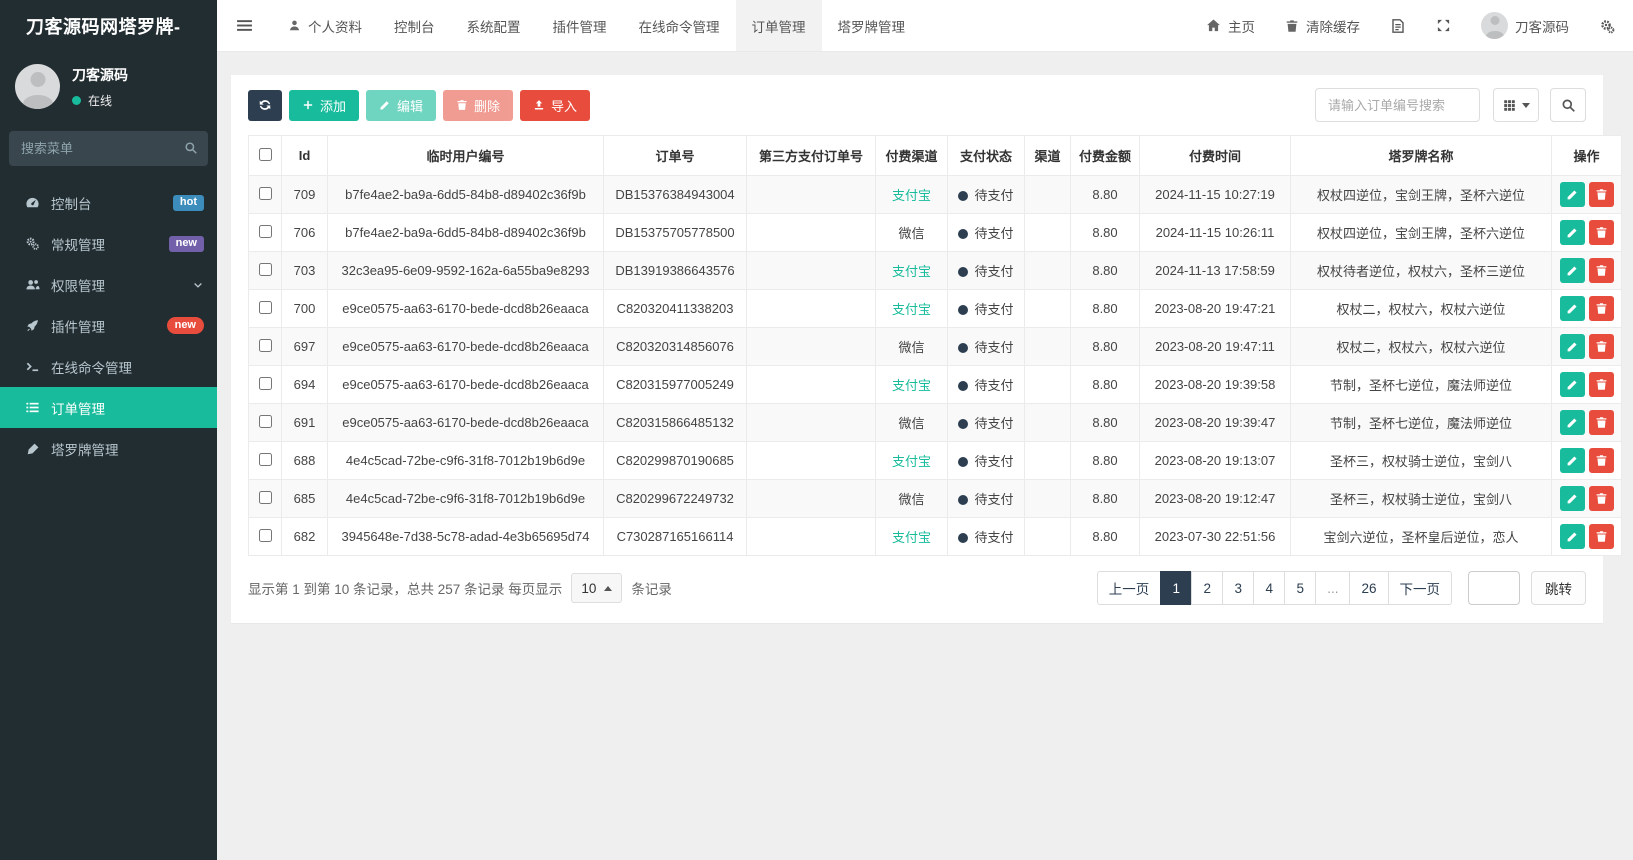 The height and width of the screenshot is (860, 1633). I want to click on nav-tab-4: 在线命令管理, so click(679, 25).